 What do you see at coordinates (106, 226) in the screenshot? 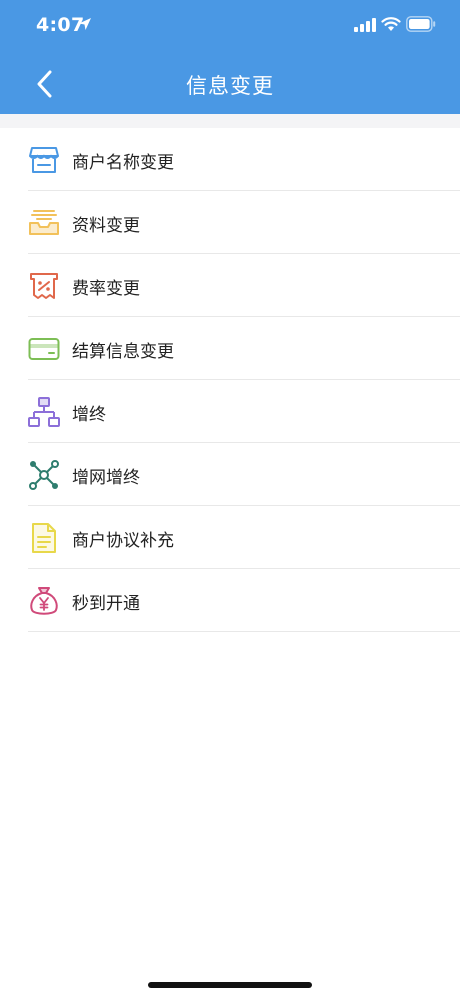
I see `menu-item-label: 资料变更` at bounding box center [106, 226].